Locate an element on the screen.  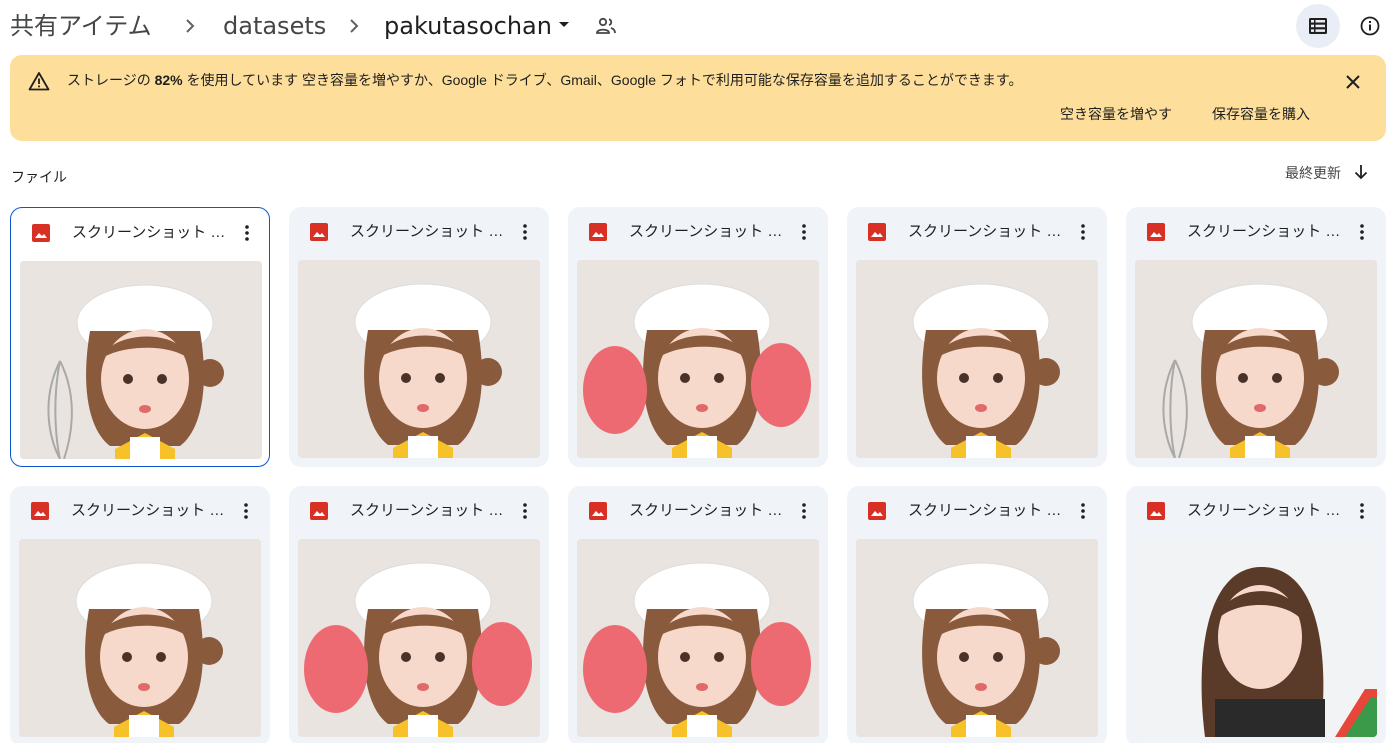
list-view-button is located at coordinates (1318, 26).